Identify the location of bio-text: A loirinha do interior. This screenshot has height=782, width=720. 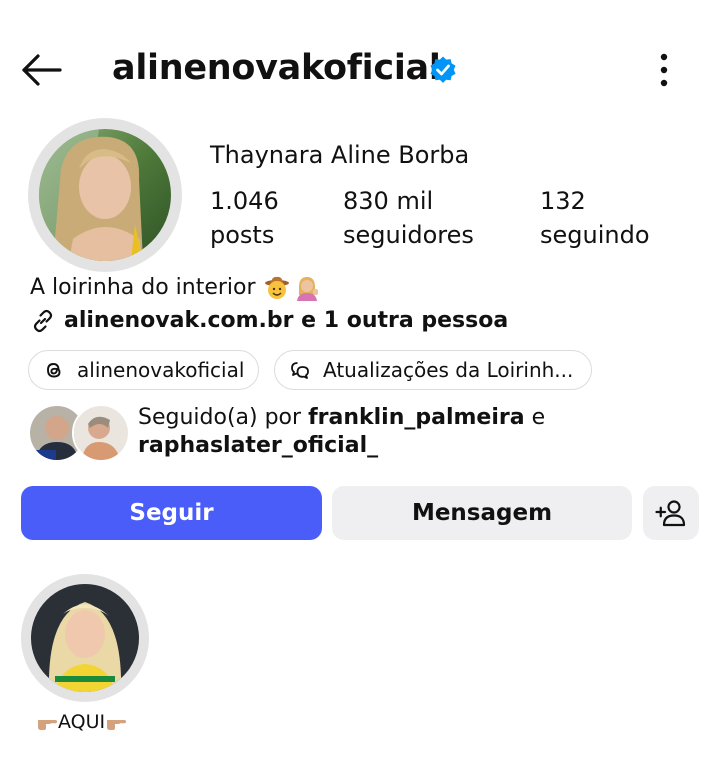
(143, 287).